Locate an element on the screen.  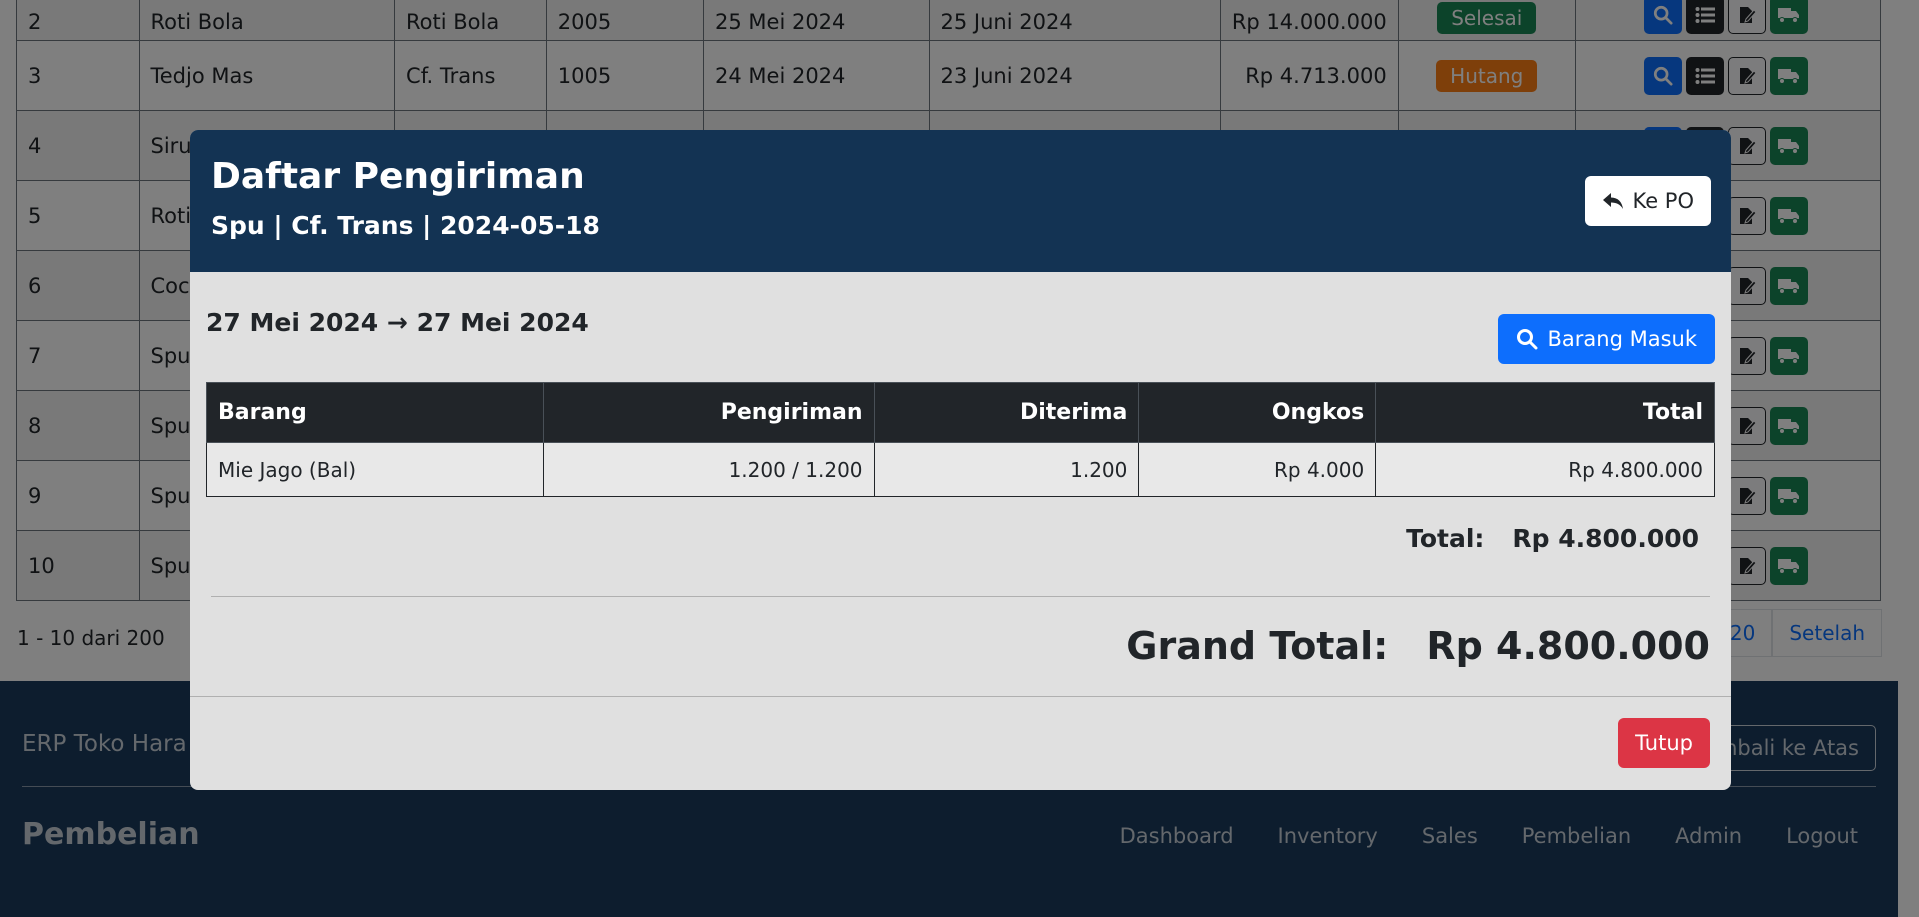
search-icon is located at coordinates (1526, 339).